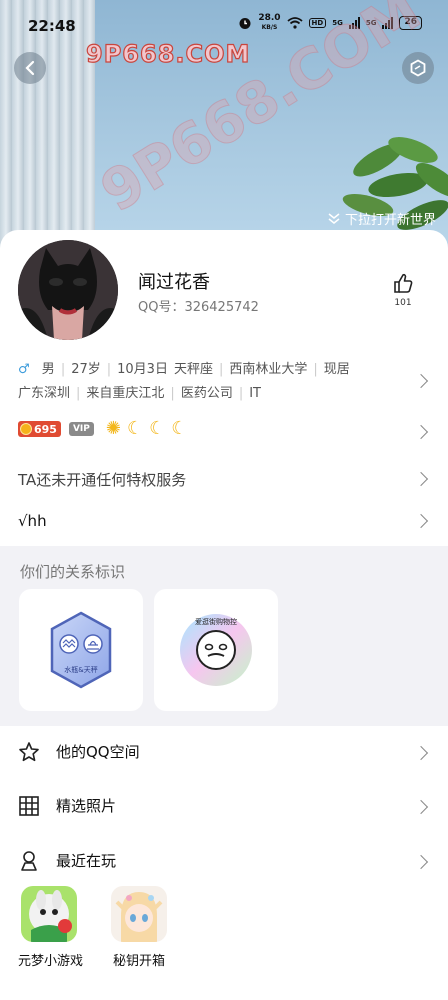 Image resolution: width=448 pixels, height=1000 pixels. What do you see at coordinates (198, 307) in the screenshot?
I see `qq-number: QQ号：326425742` at bounding box center [198, 307].